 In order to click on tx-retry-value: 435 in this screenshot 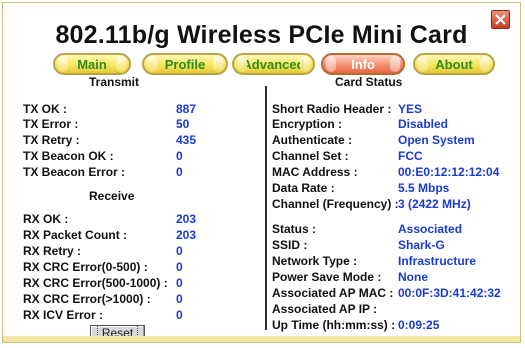, I will do `click(186, 140)`.